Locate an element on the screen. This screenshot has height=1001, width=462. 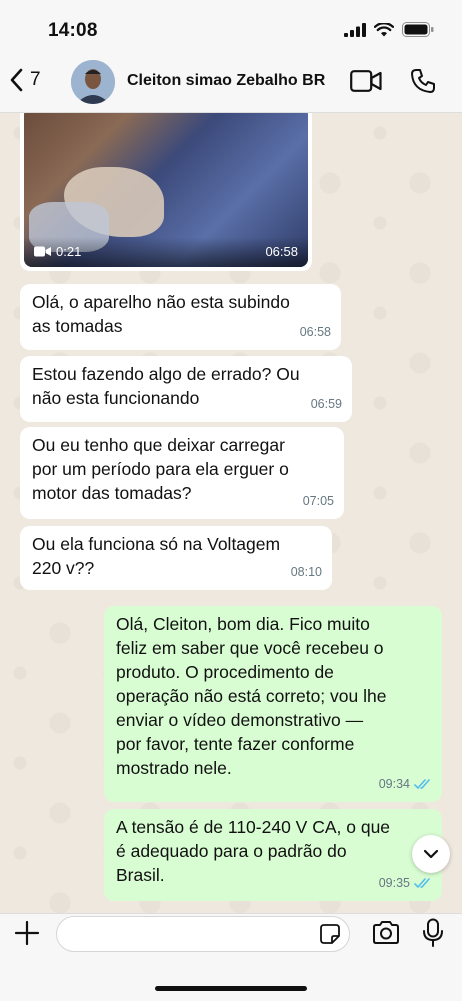
chevron-down-icon is located at coordinates (431, 854).